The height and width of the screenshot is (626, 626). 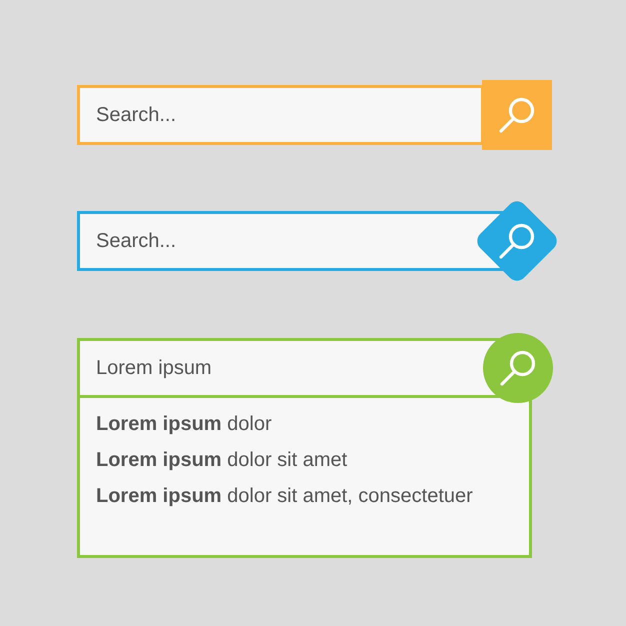 What do you see at coordinates (284, 496) in the screenshot?
I see `suggestion-item: Lorem ipsum dolor sit amet, consectetuer` at bounding box center [284, 496].